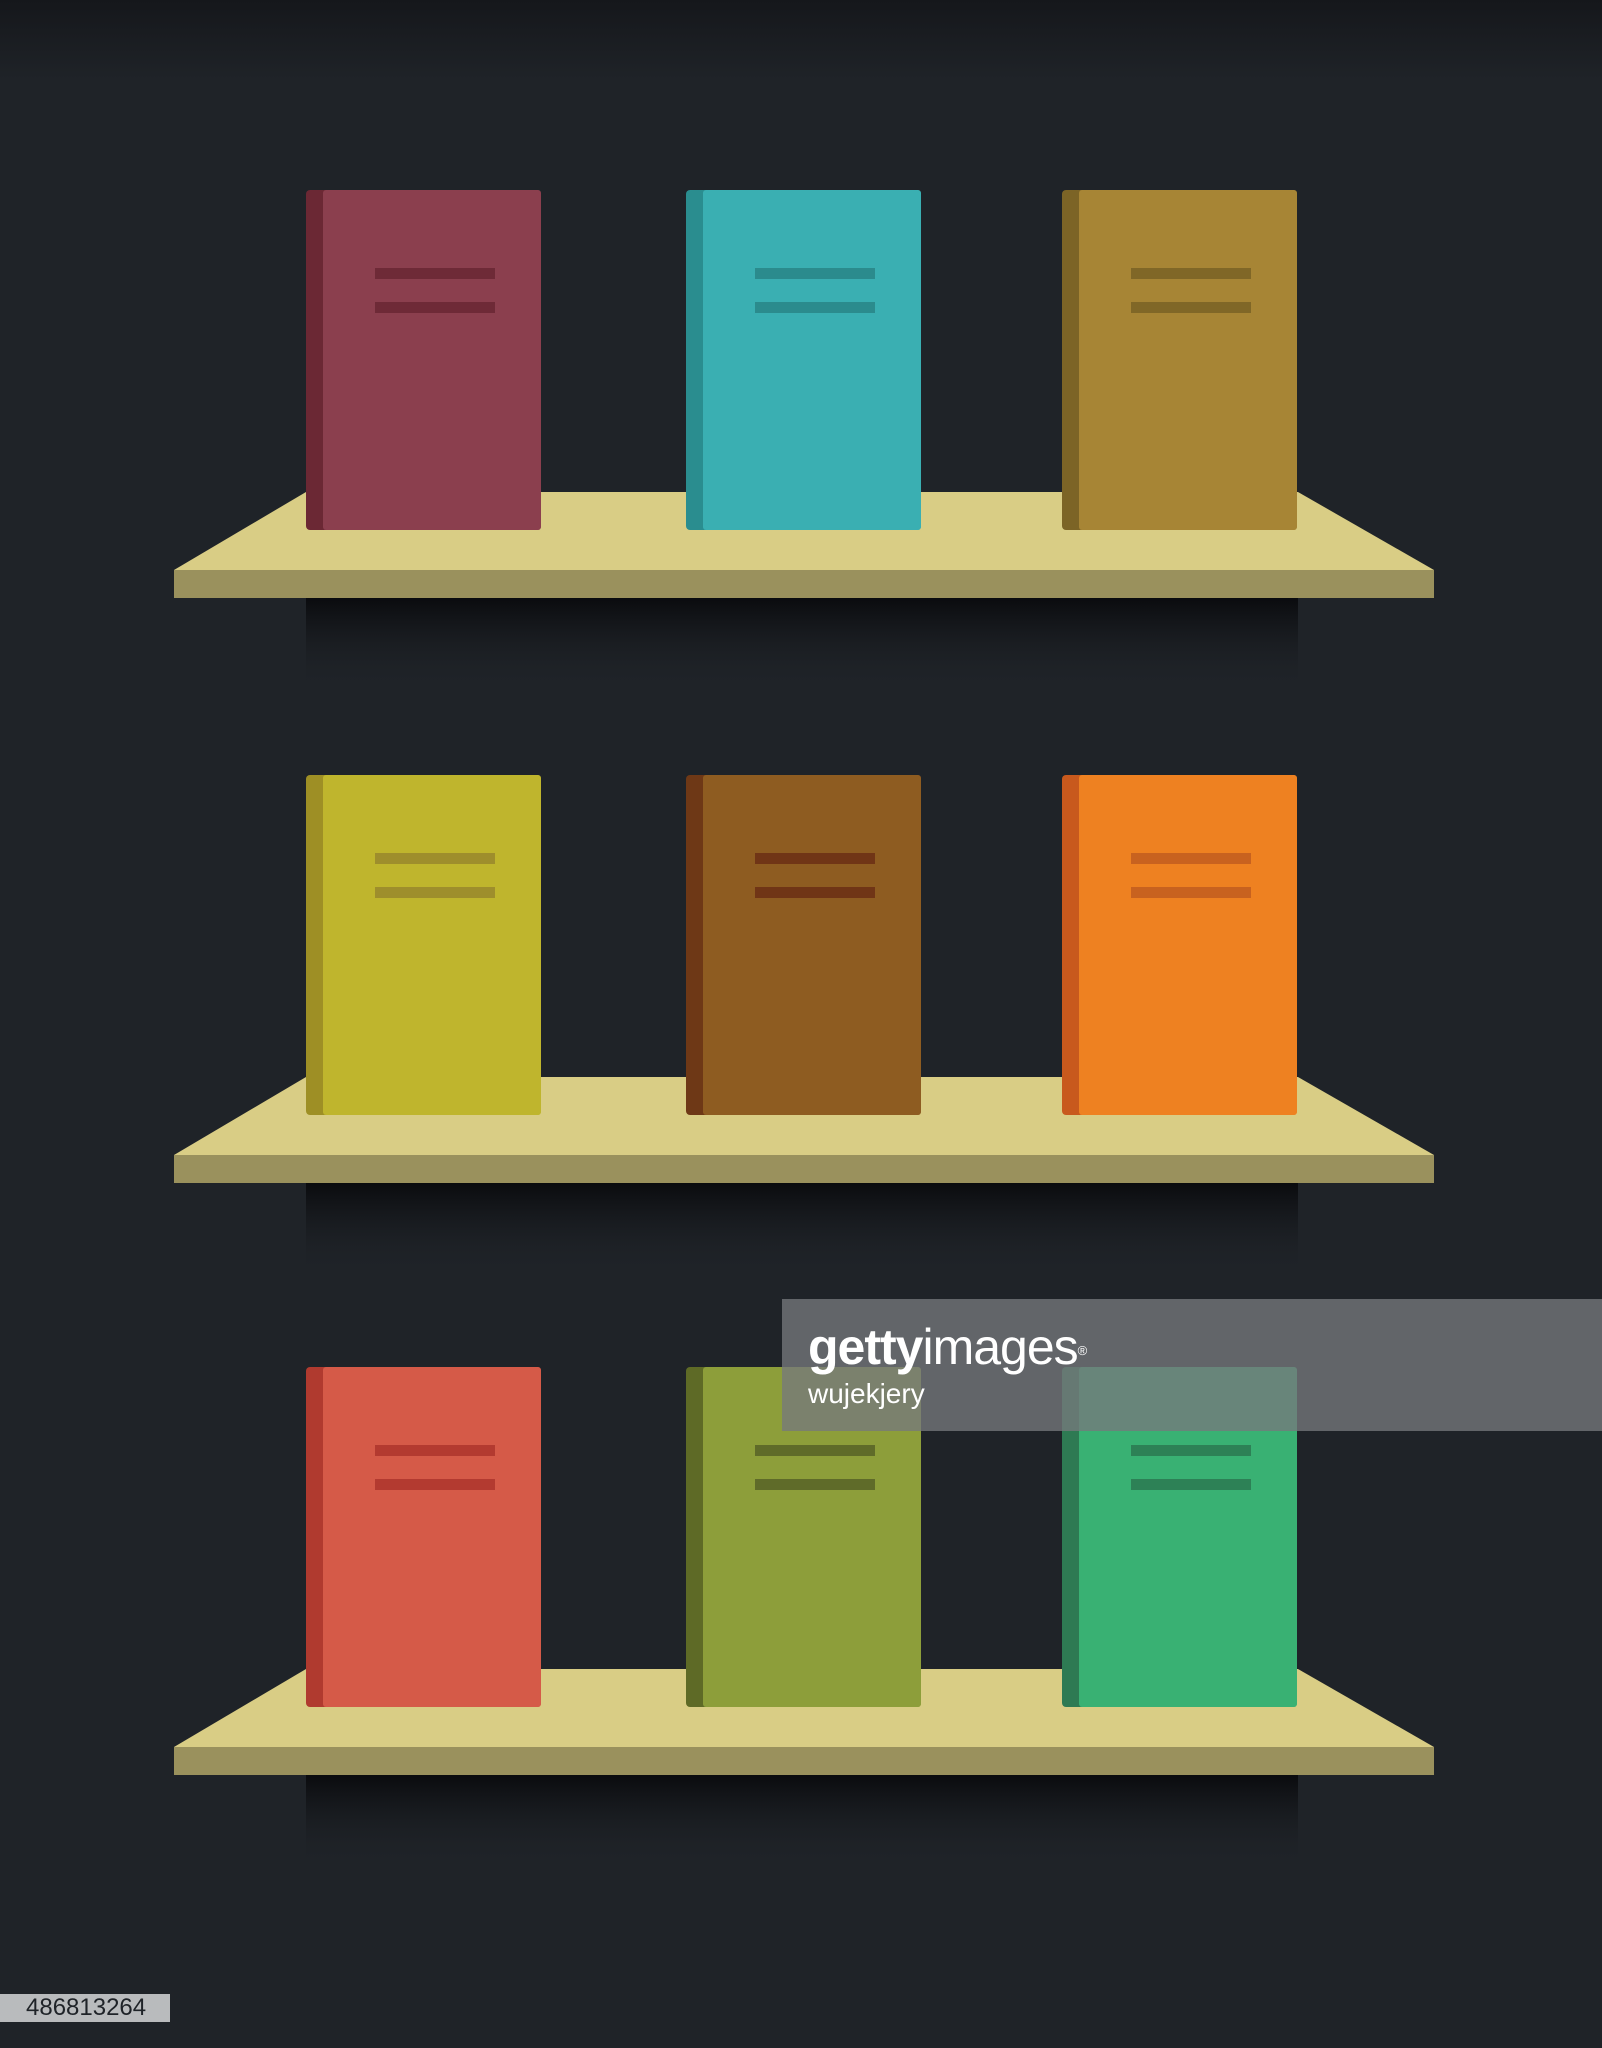  Describe the element at coordinates (1000, 1347) in the screenshot. I see `logo-regular-text: images` at that location.